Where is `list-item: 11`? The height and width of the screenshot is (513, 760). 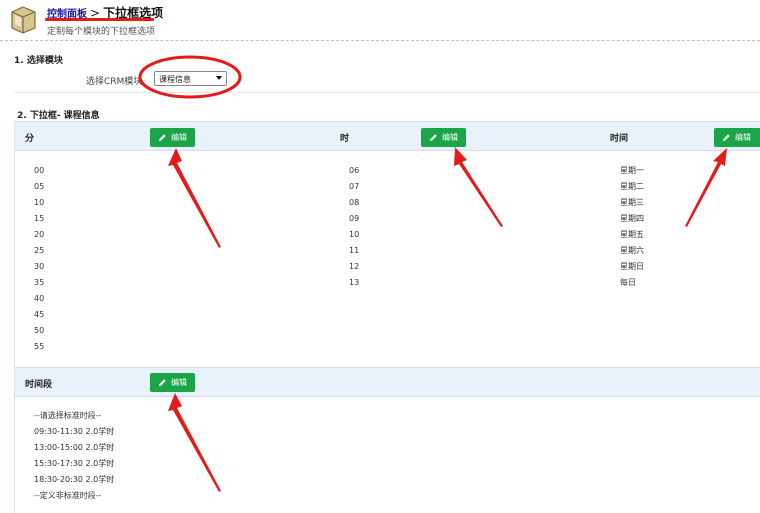
list-item: 11 is located at coordinates (354, 250).